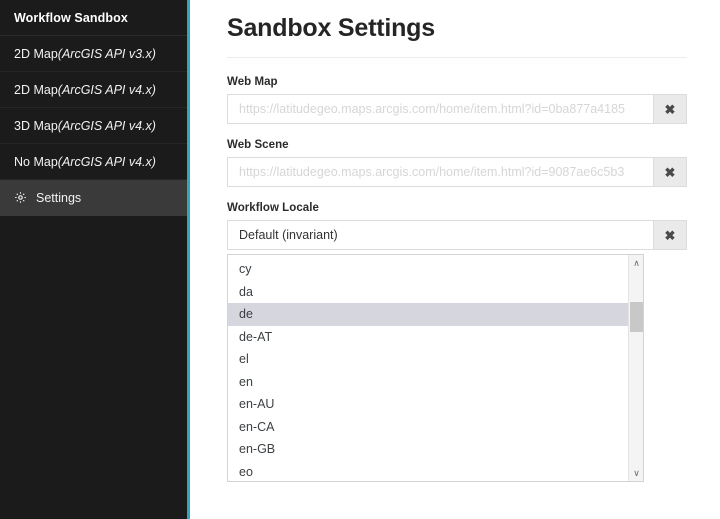  Describe the element at coordinates (273, 208) in the screenshot. I see `workflow-locale-label: Workflow Locale` at that location.